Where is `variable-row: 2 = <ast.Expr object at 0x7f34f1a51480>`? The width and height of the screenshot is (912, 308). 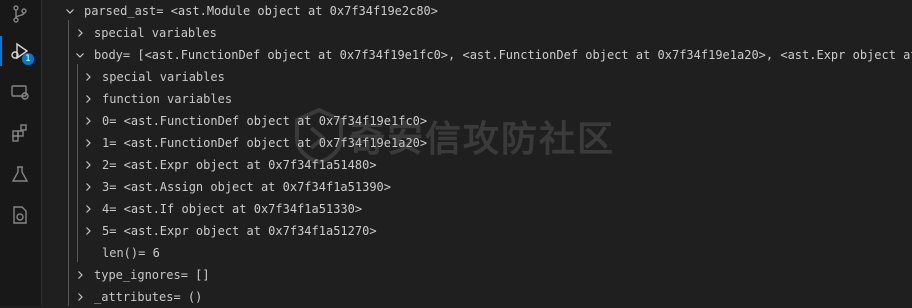 variable-row: 2 = <ast.Expr object at 0x7f34f1a51480> is located at coordinates (476, 165).